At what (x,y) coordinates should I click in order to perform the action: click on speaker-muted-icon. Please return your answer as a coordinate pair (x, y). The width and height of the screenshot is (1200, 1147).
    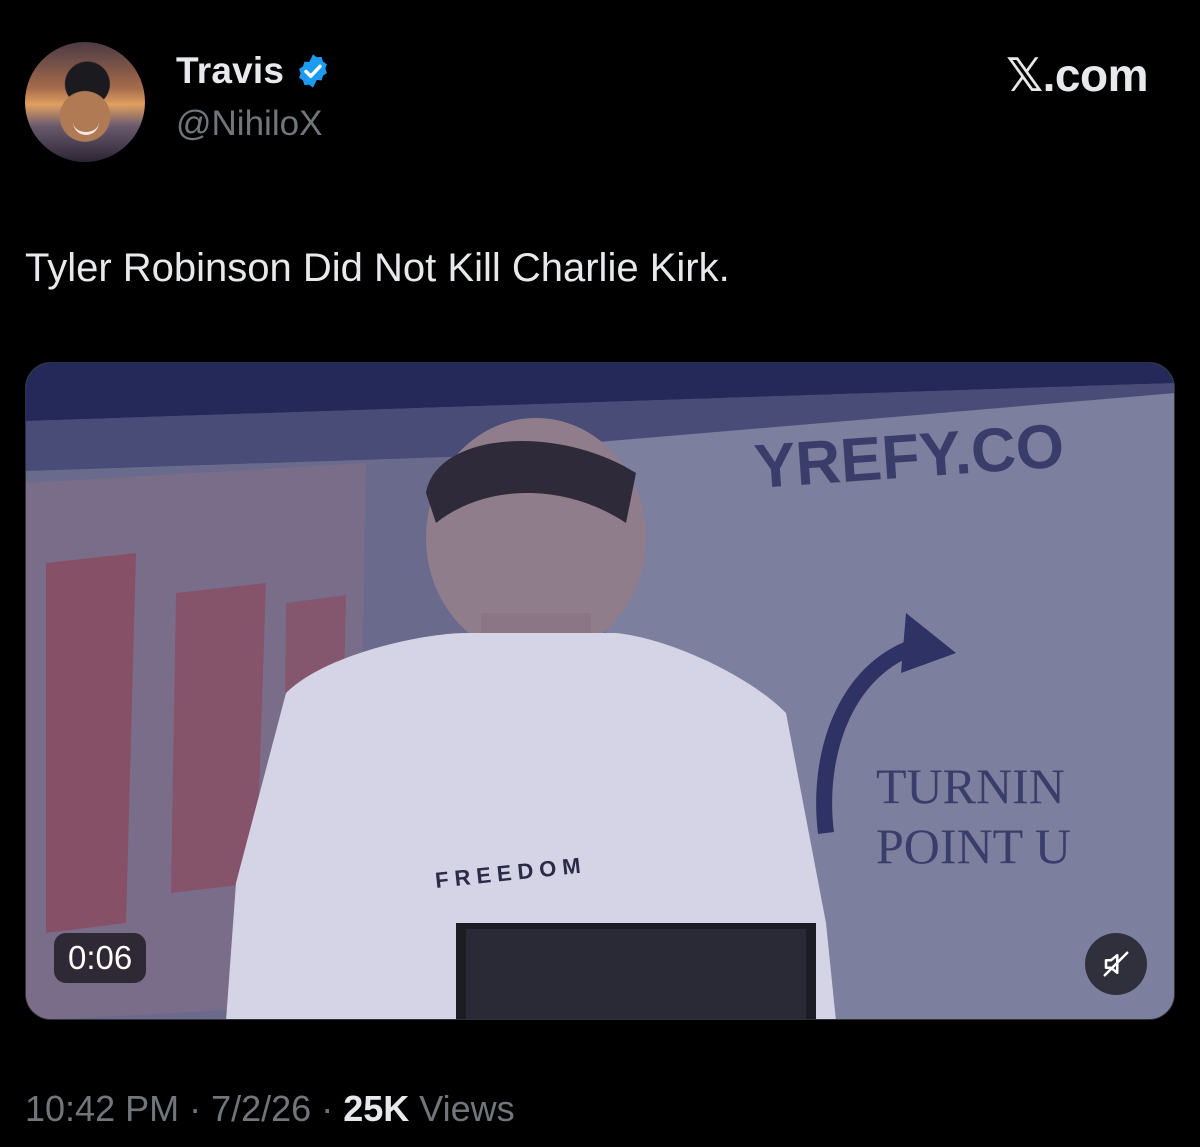
    Looking at the image, I should click on (1116, 964).